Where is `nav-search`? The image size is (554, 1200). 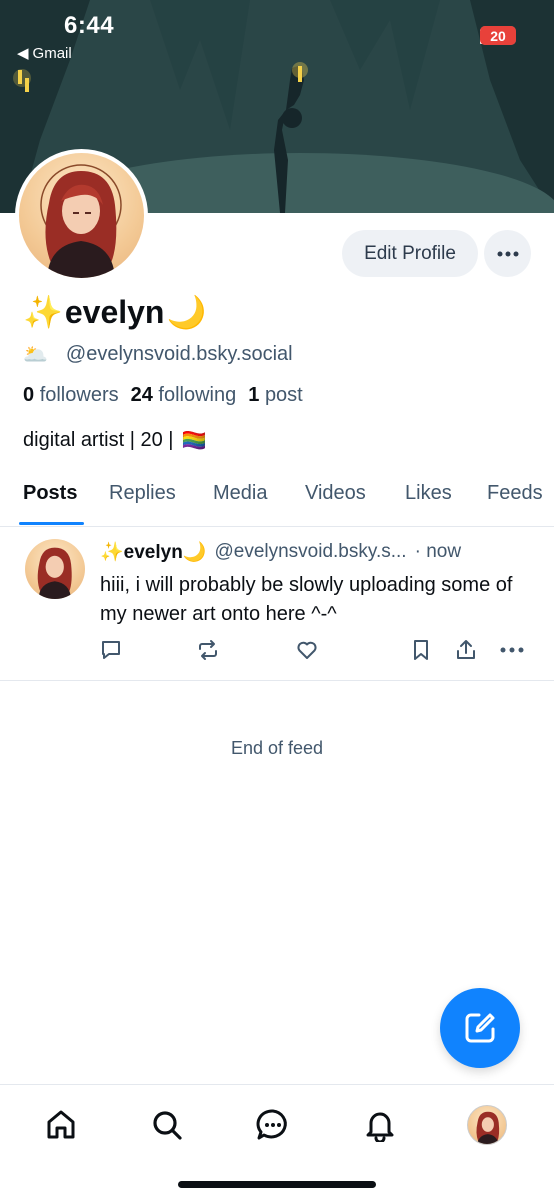 nav-search is located at coordinates (167, 1125).